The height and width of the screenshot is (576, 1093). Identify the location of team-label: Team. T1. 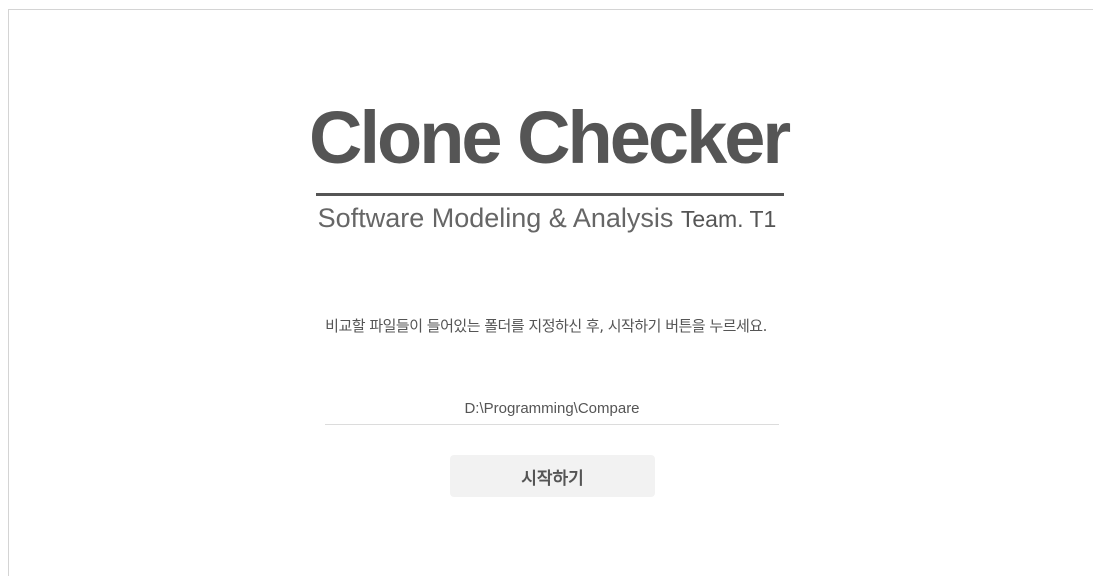
(728, 219).